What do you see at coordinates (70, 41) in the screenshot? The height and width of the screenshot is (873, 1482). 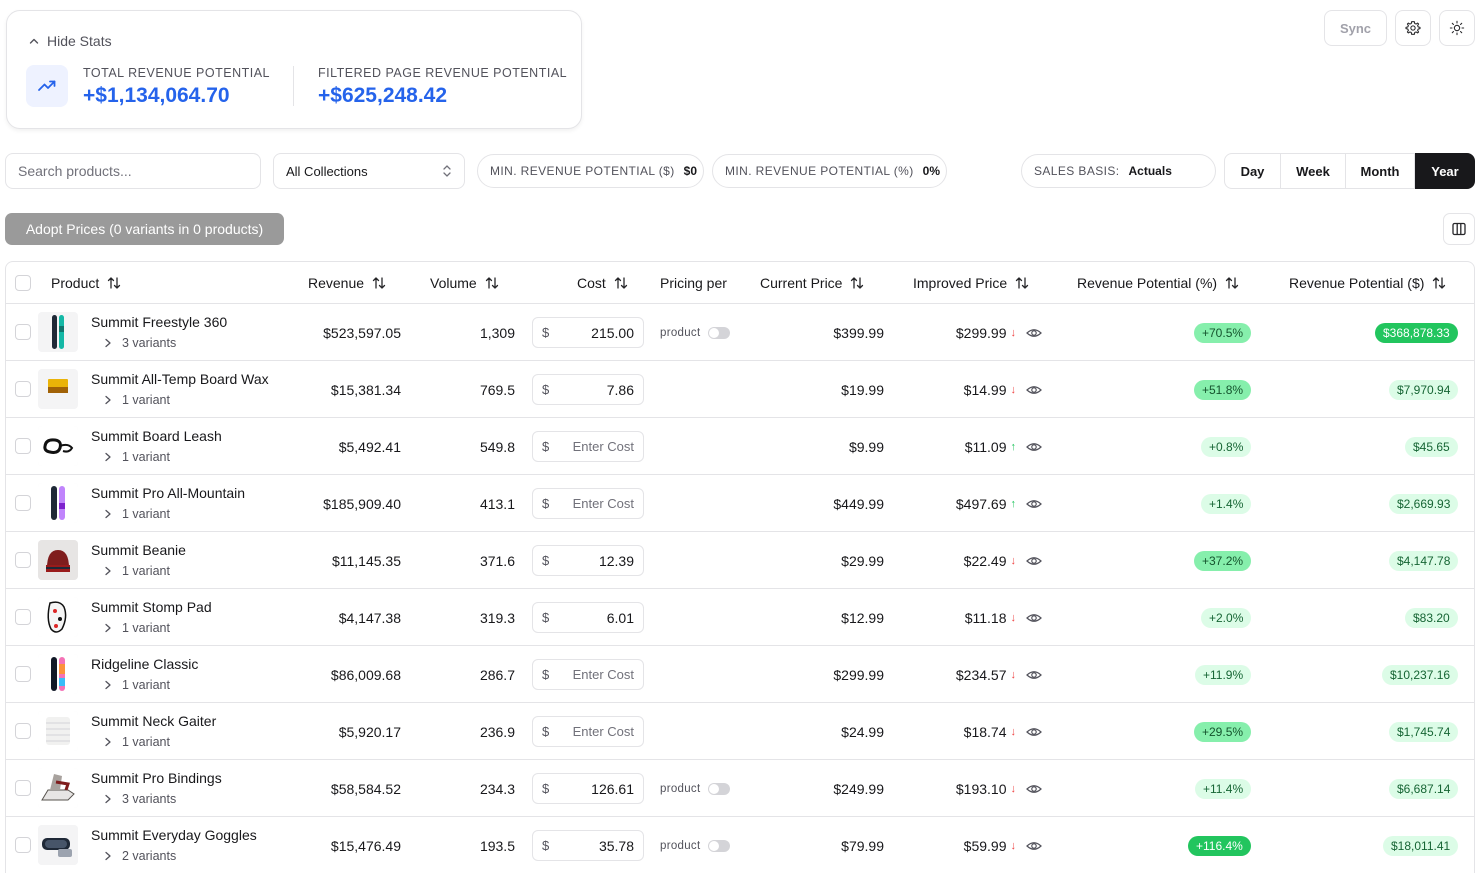 I see `hide-stats-toggle: Hide Stats` at bounding box center [70, 41].